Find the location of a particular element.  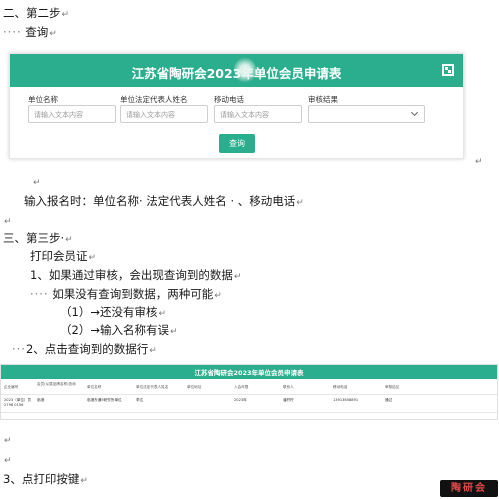

column-header: 入会年限 is located at coordinates (241, 387).